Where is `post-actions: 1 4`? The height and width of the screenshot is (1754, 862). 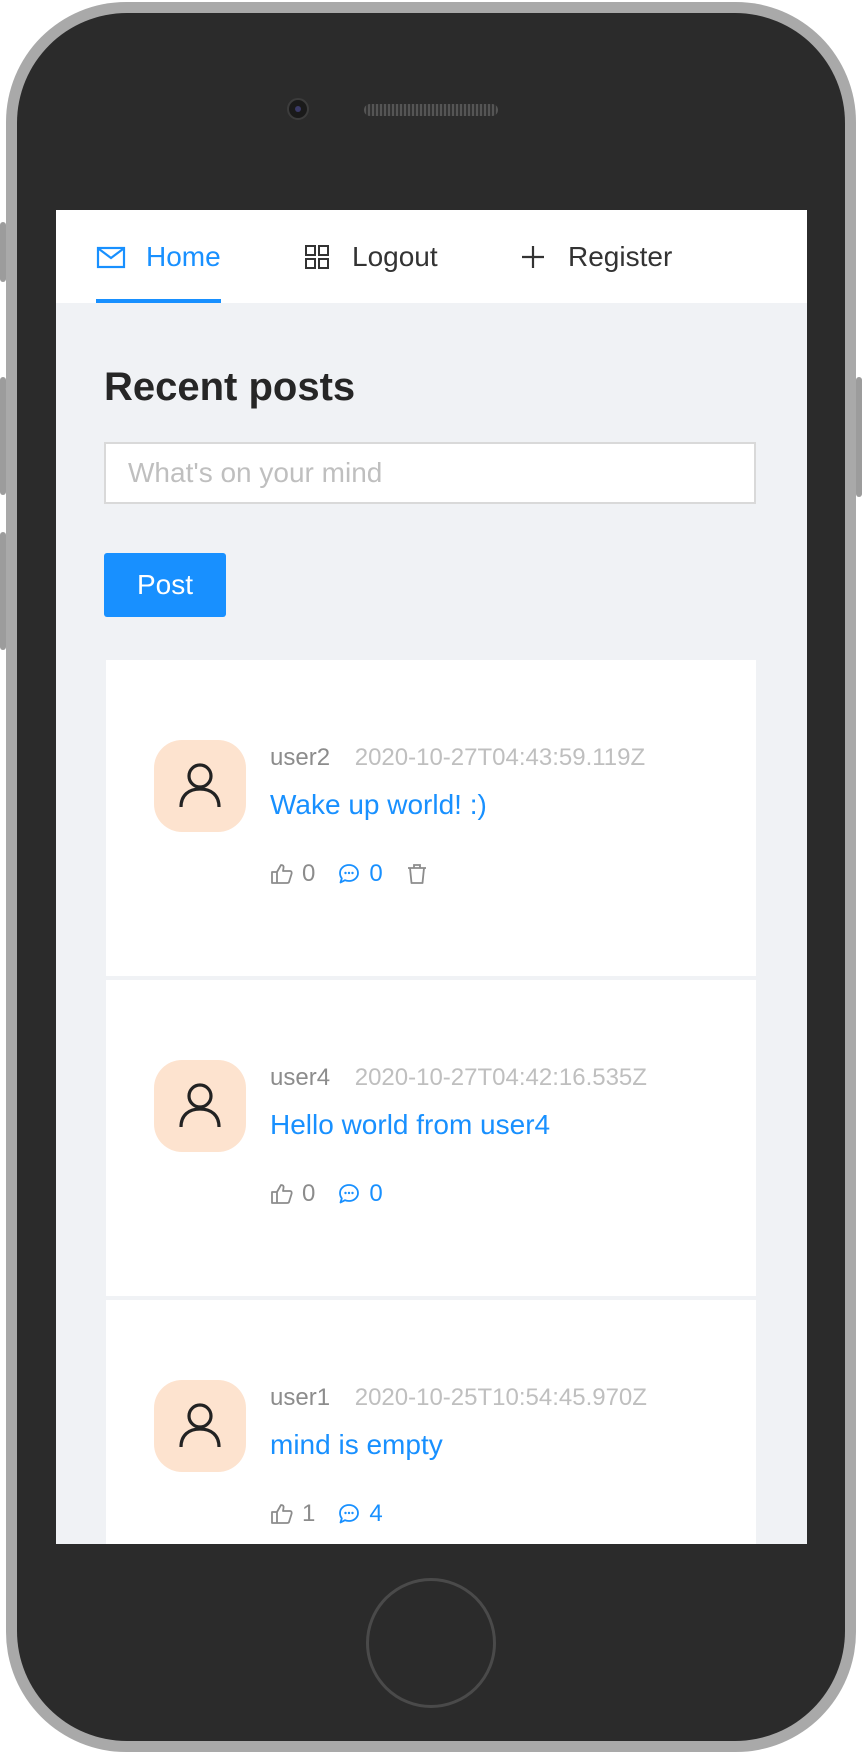
post-actions: 1 4 is located at coordinates (337, 1514).